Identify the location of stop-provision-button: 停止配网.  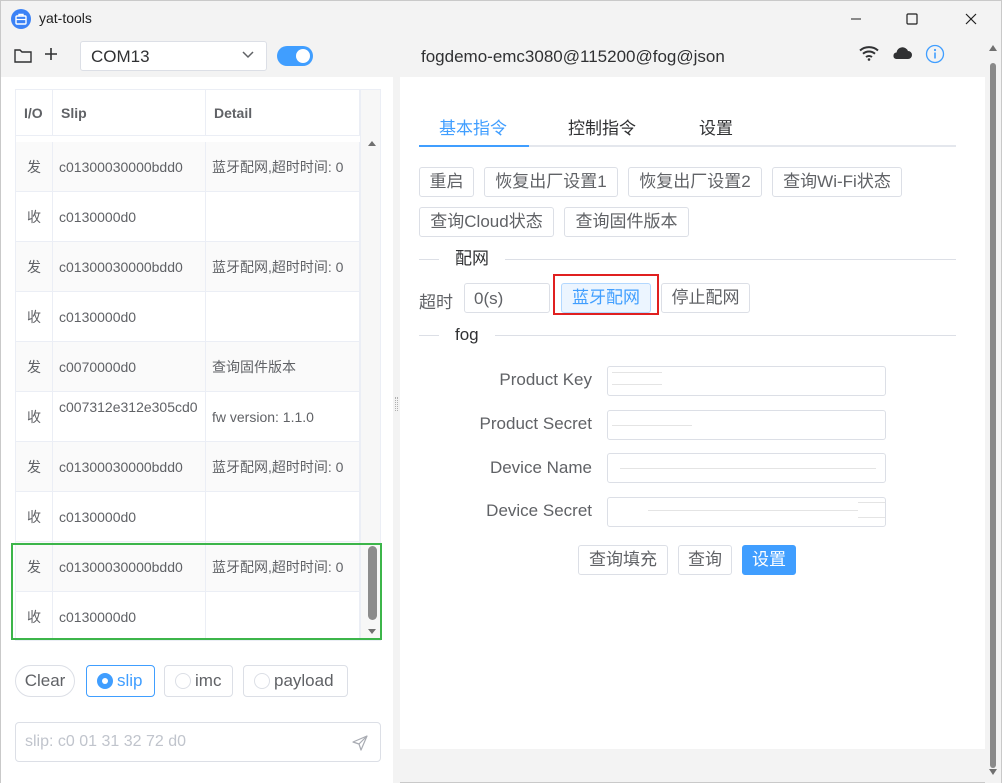
(705, 298).